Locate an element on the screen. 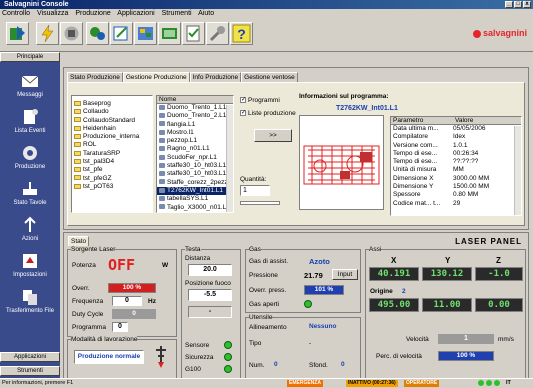  sidebar-item-lista-eventi: Lista Eventi is located at coordinates (30, 123).